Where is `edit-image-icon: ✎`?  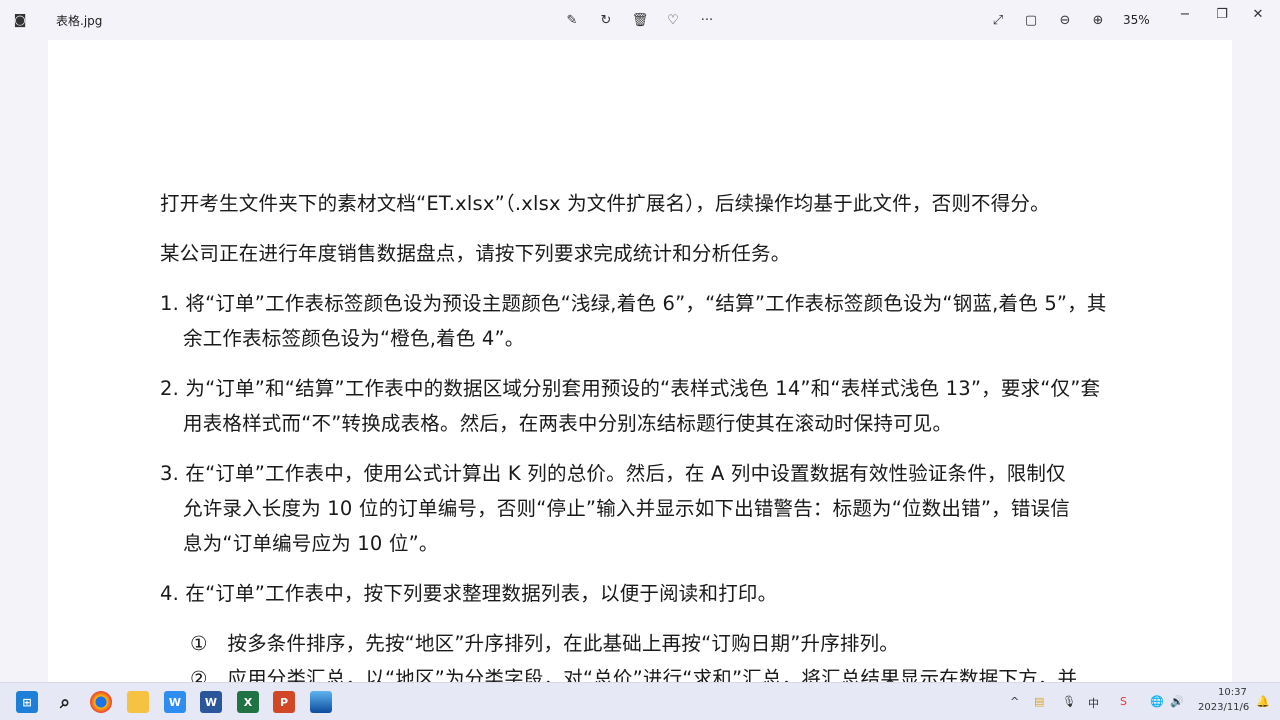
edit-image-icon: ✎ is located at coordinates (572, 20).